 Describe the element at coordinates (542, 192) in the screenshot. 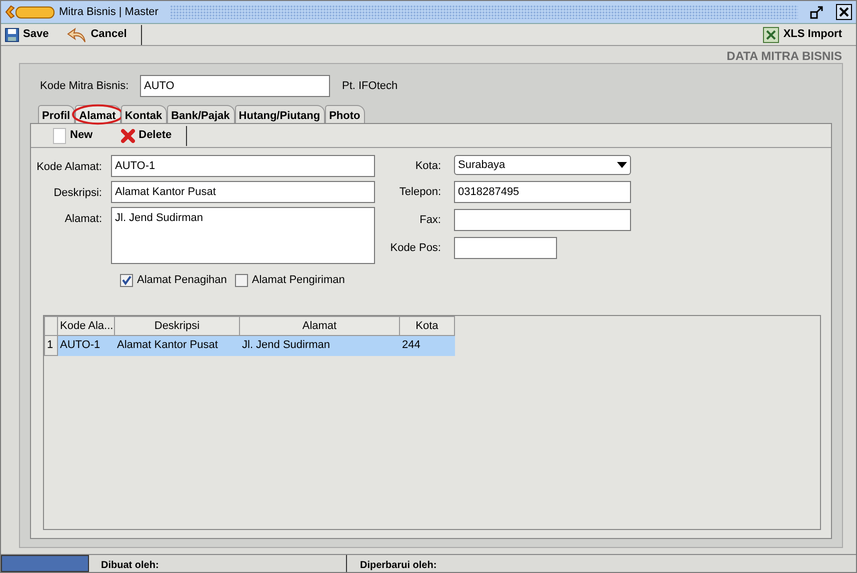

I see `text-field: 0318287495` at that location.